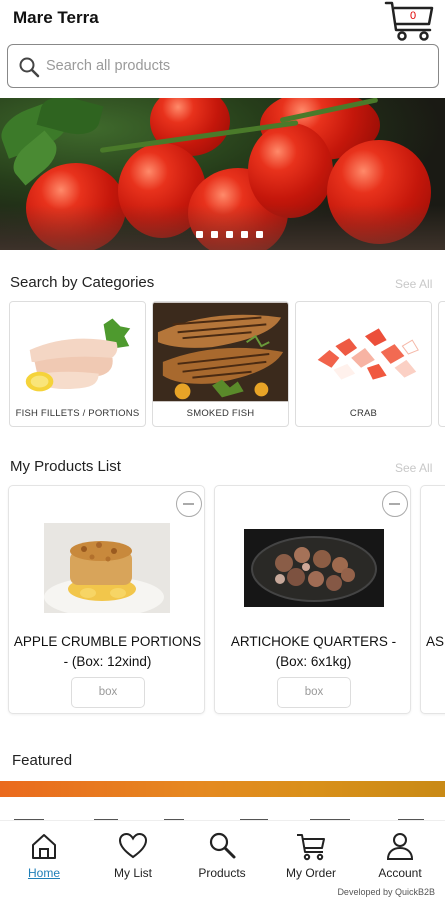 This screenshot has width=445, height=900. I want to click on search-bar, so click(223, 66).